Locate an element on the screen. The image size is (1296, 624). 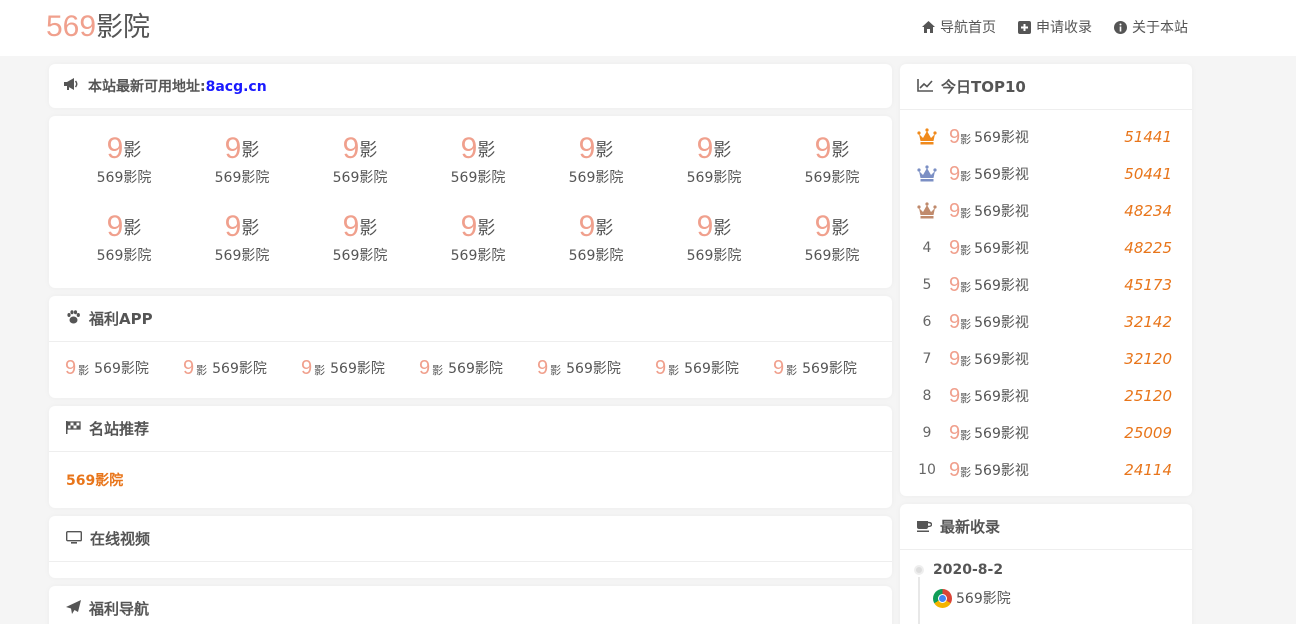
nav-home-link: 导航首页 is located at coordinates (959, 27).